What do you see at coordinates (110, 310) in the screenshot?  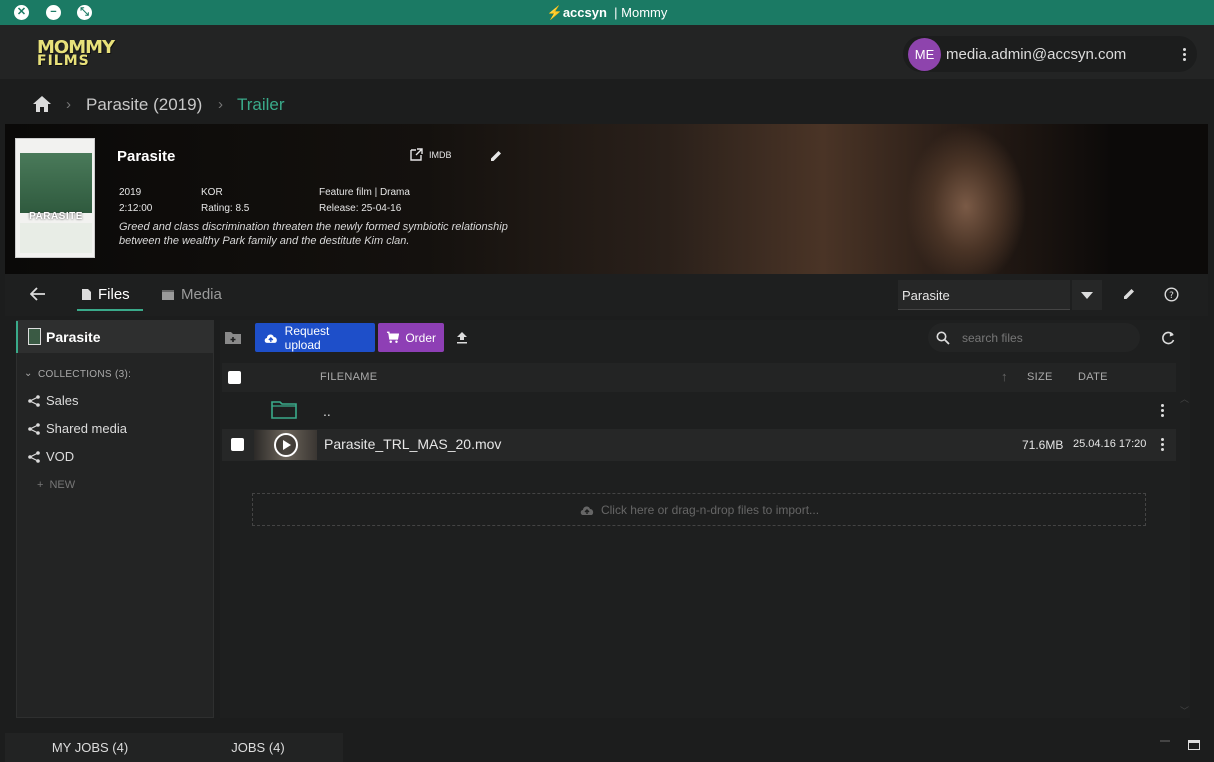 I see `tab-active-indicator` at bounding box center [110, 310].